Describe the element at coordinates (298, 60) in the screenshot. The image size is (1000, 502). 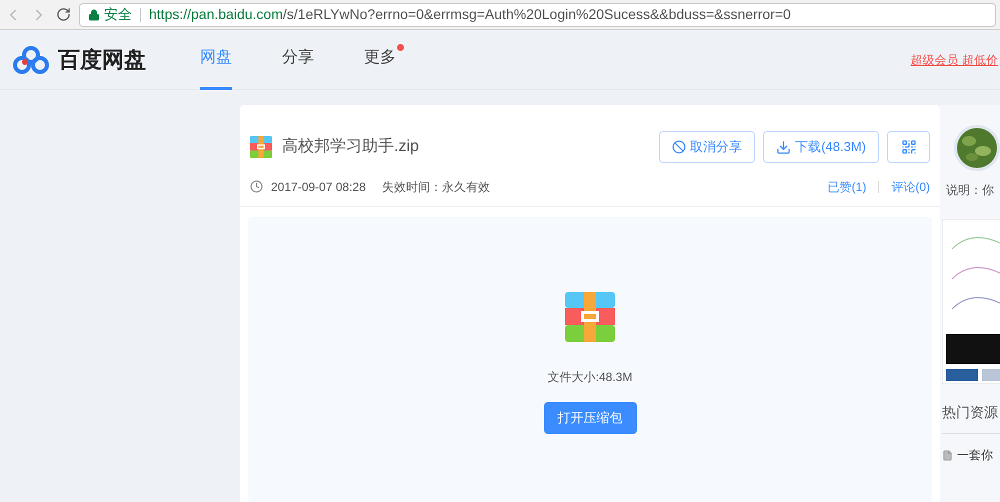
I see `nav-tab: 分享` at that location.